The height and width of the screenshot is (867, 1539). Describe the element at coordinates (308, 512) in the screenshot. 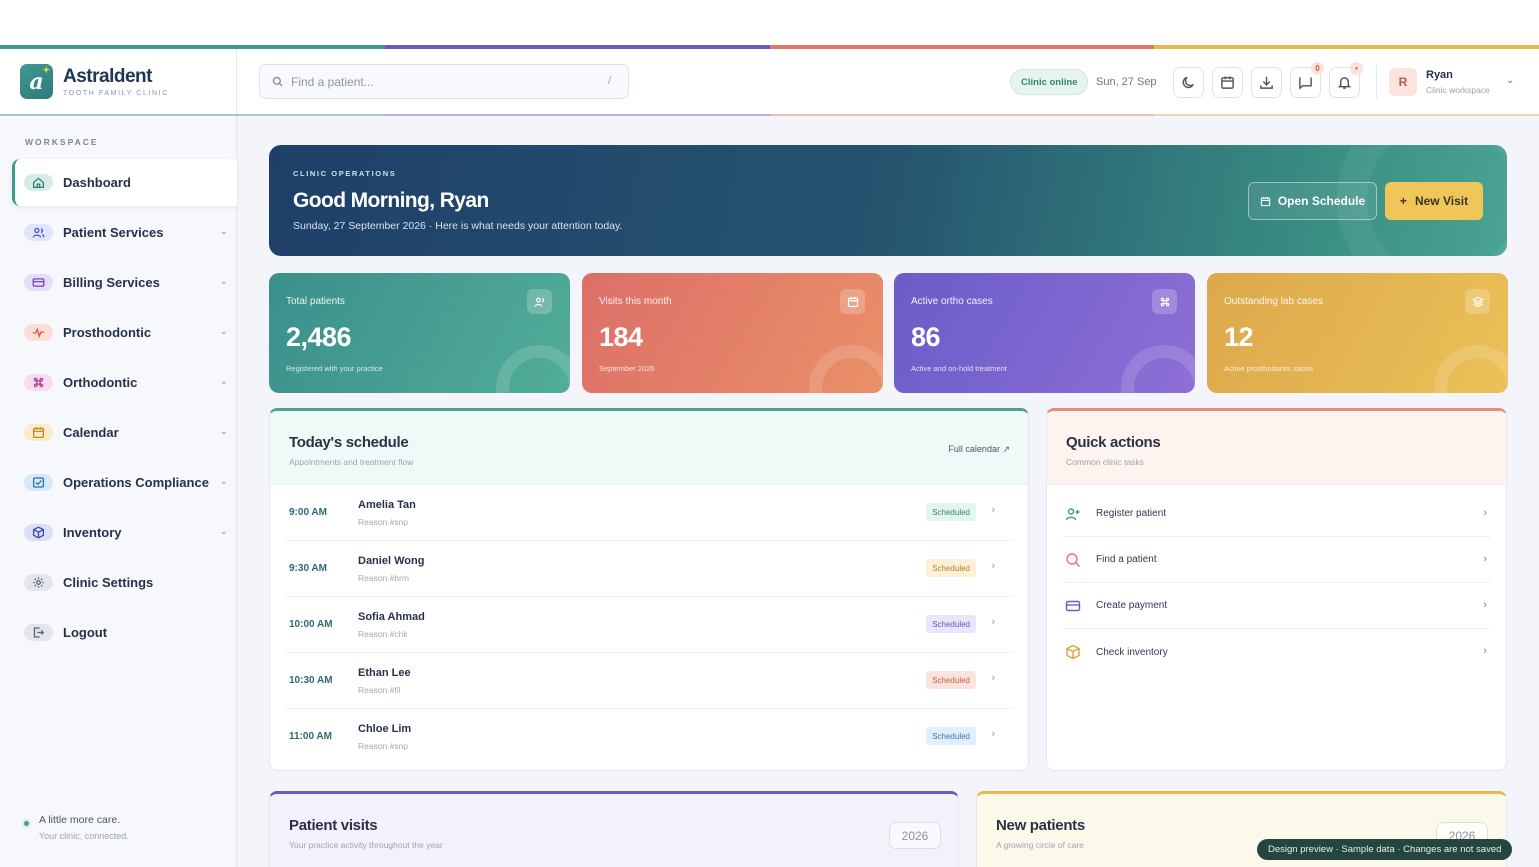

I see `appointment-time: 9:00 AM` at that location.